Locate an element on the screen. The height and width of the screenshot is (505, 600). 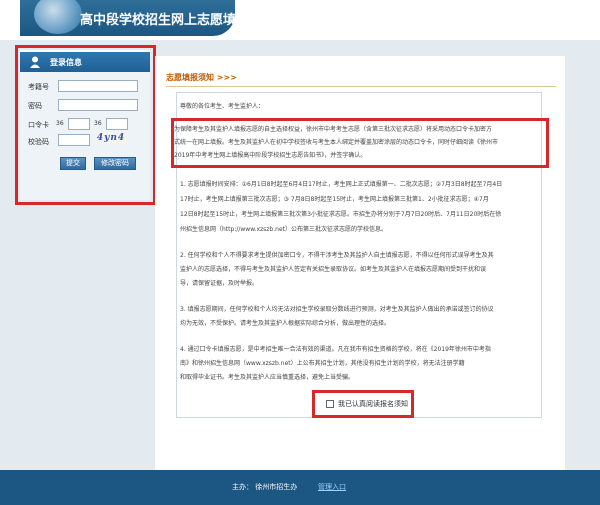
notice-highlight-frame is located at coordinates (360, 143).